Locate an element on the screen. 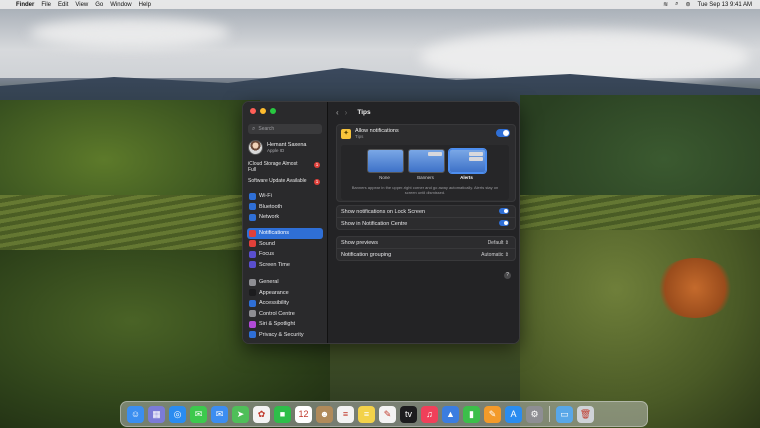 The width and height of the screenshot is (760, 428). maps-icon: ➤ is located at coordinates (240, 414).